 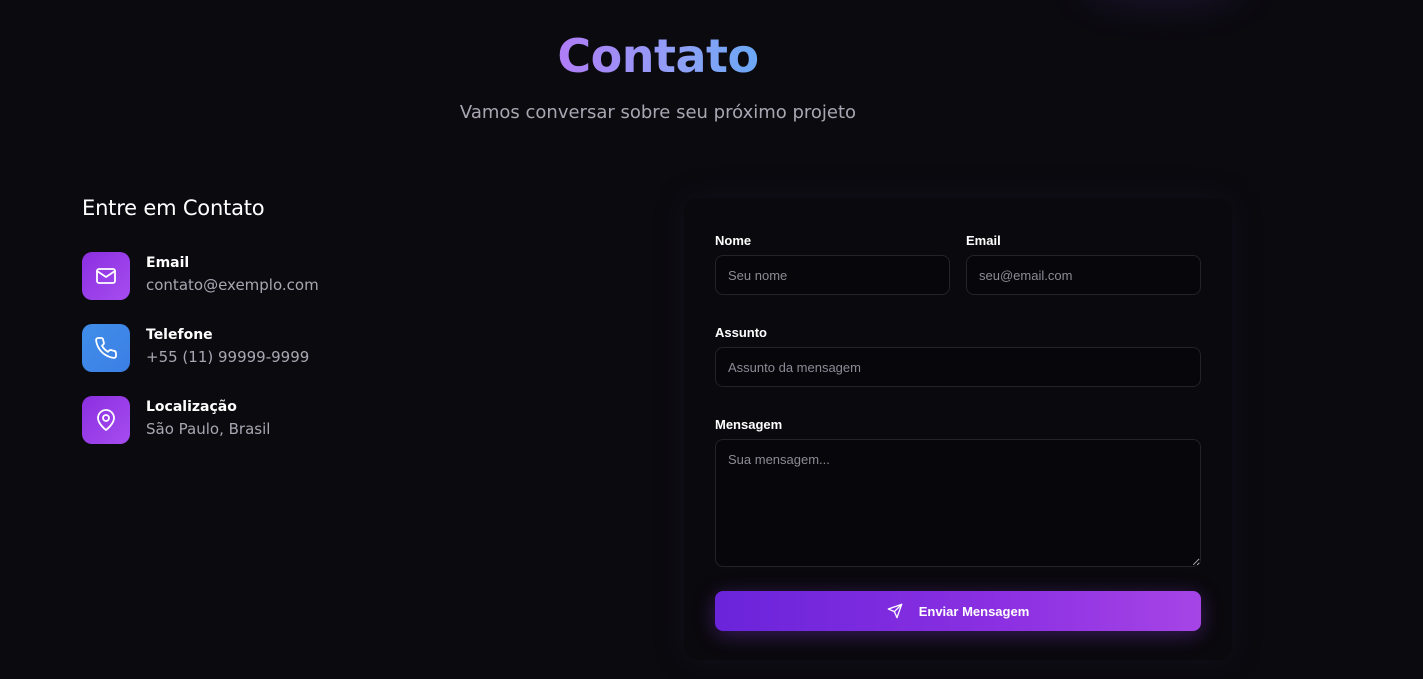 What do you see at coordinates (895, 611) in the screenshot?
I see `send-icon` at bounding box center [895, 611].